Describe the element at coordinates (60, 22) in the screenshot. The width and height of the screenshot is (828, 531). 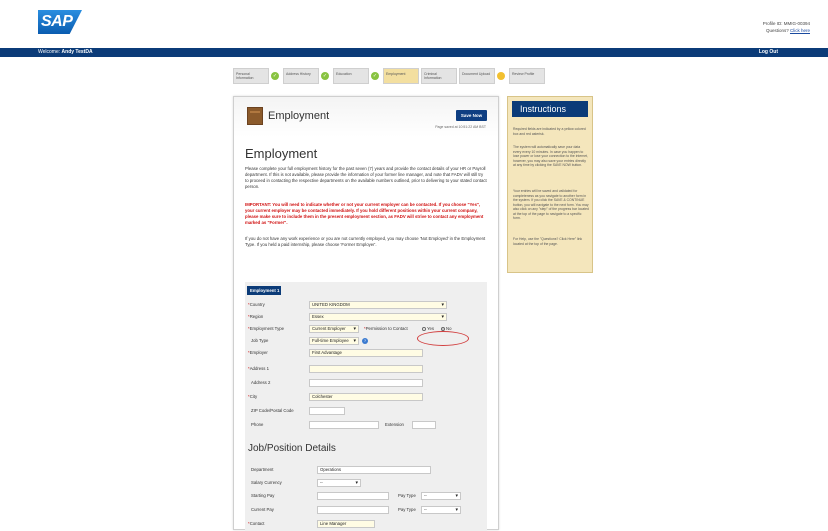
I see `sap-logo: SAP` at that location.